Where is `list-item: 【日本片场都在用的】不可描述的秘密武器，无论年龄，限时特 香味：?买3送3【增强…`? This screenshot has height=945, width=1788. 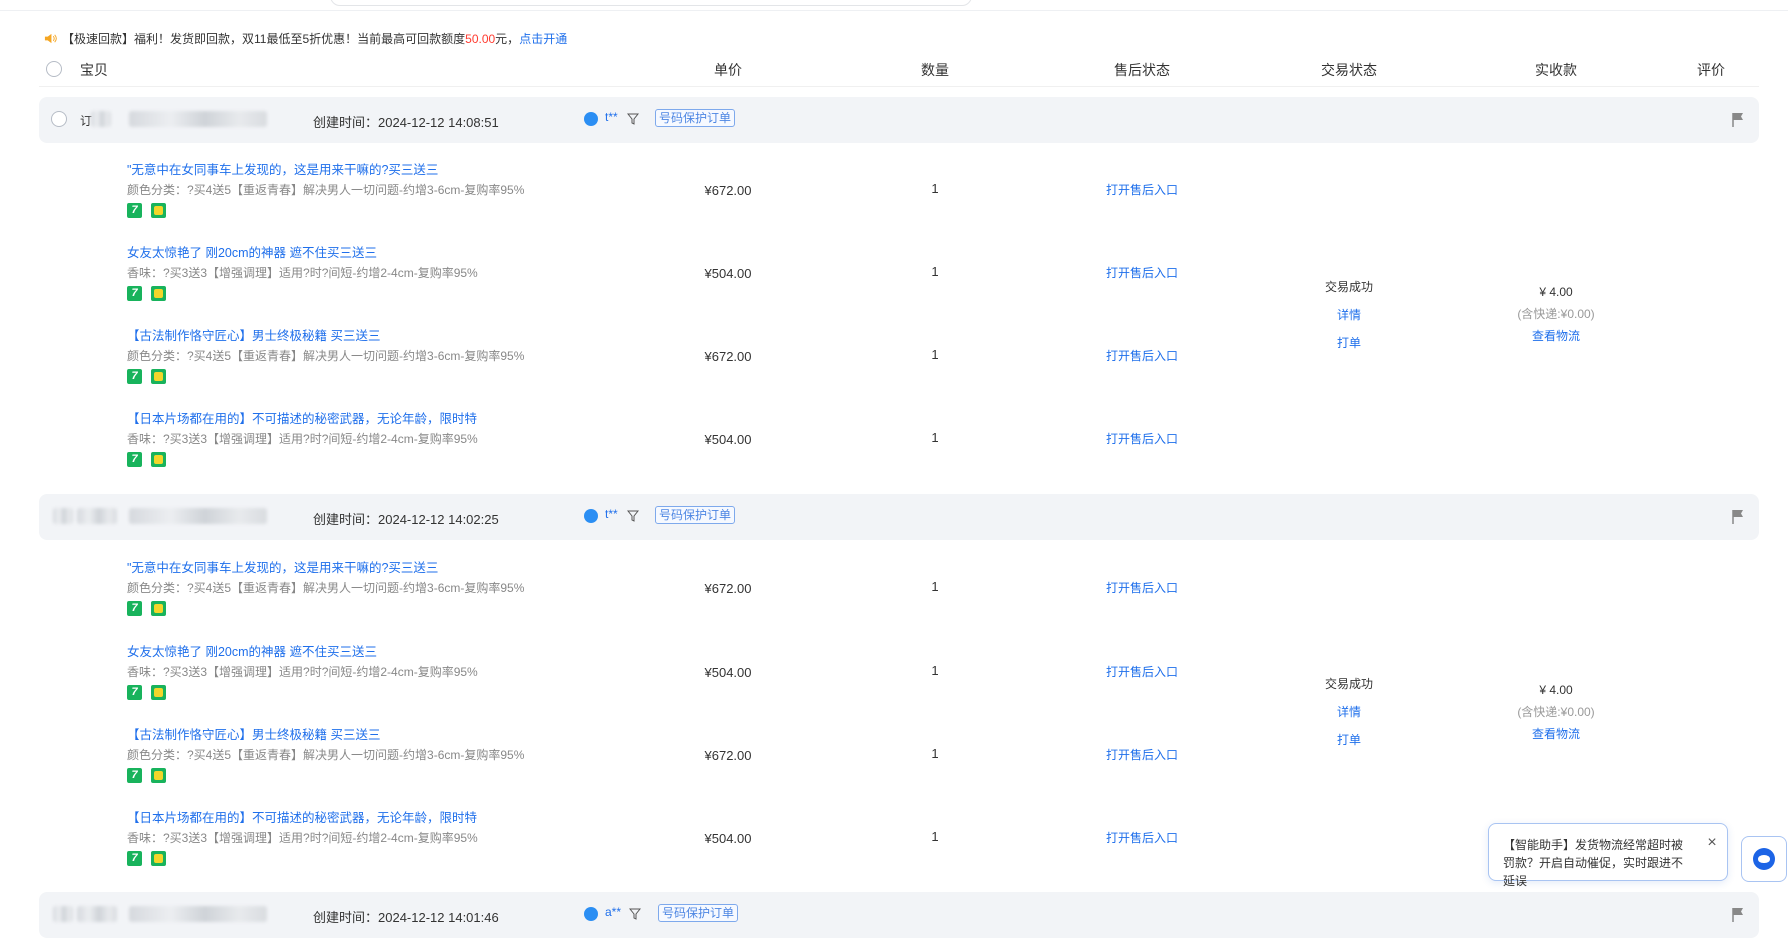 list-item: 【日本片场都在用的】不可描述的秘密武器，无论年龄，限时特 香味：?买3送3【增强… is located at coordinates (894, 448).